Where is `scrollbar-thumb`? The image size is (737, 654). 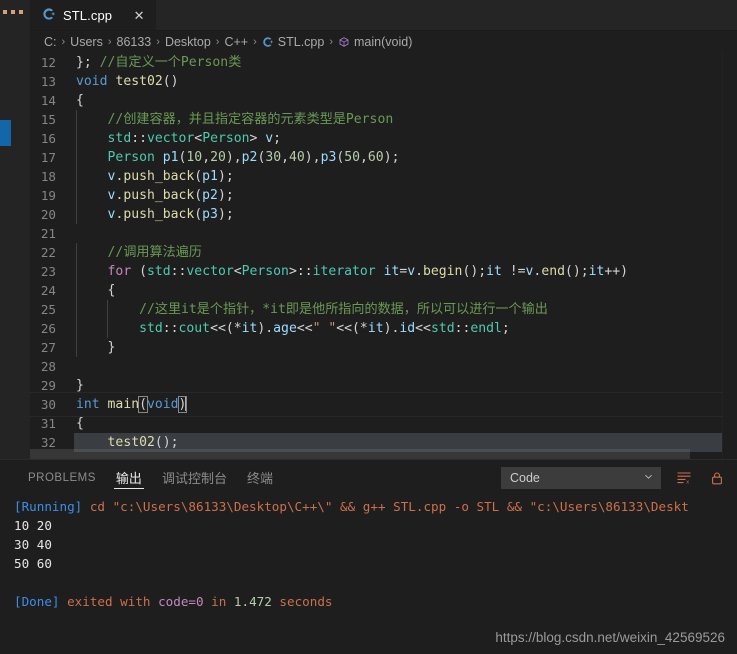
scrollbar-thumb is located at coordinates (360, 454).